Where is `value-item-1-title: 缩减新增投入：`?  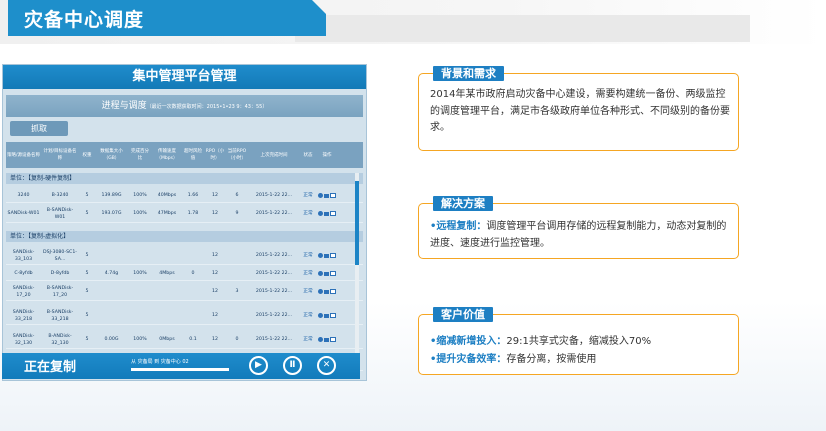 value-item-1-title: 缩减新增投入： is located at coordinates (471, 341).